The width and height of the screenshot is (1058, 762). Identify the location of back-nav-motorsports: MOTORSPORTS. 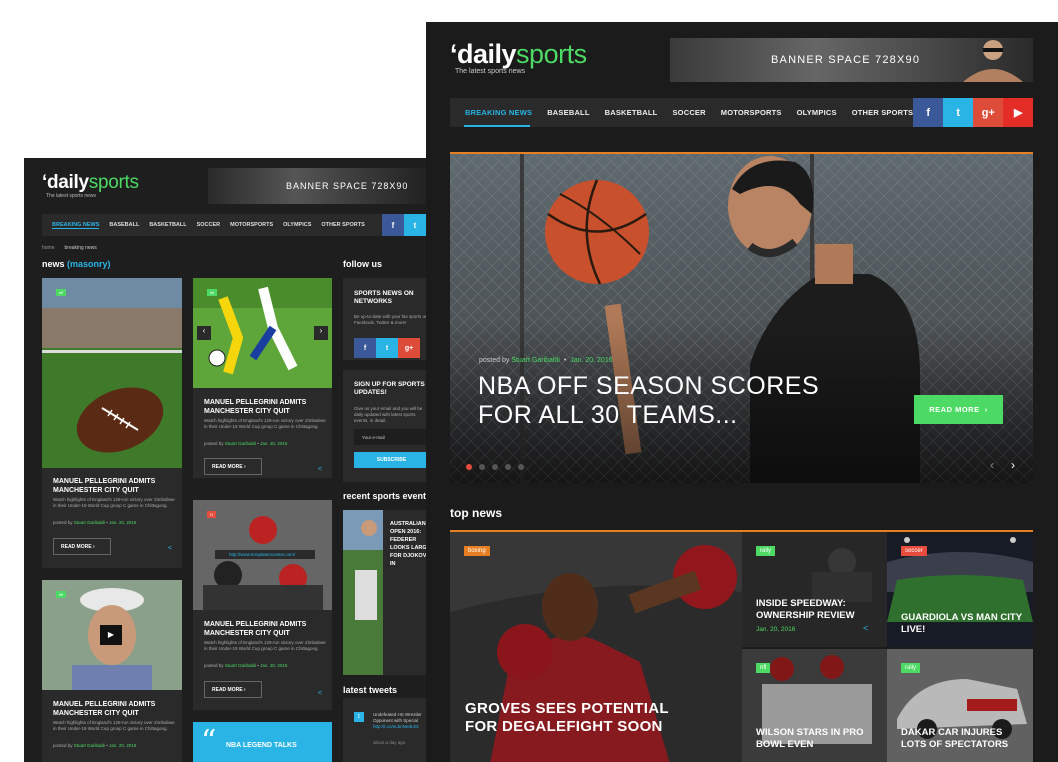
(251, 225).